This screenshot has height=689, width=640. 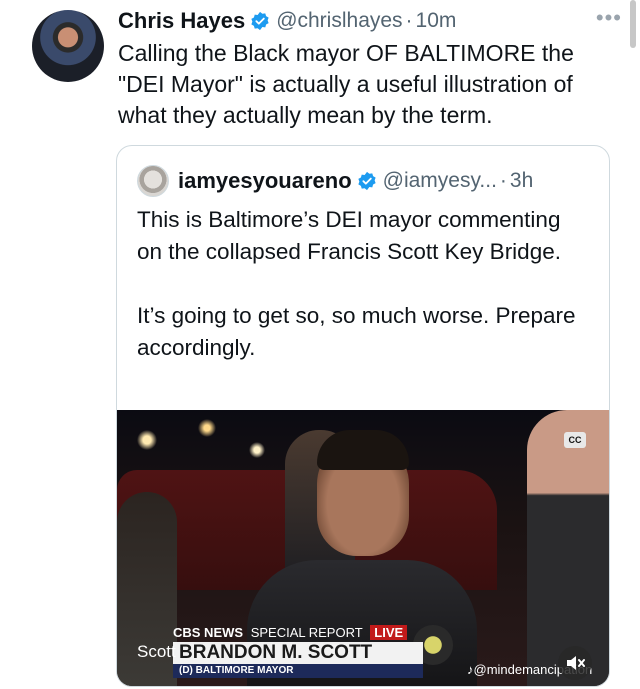 What do you see at coordinates (575, 440) in the screenshot?
I see `closed-captions-icon: CC` at bounding box center [575, 440].